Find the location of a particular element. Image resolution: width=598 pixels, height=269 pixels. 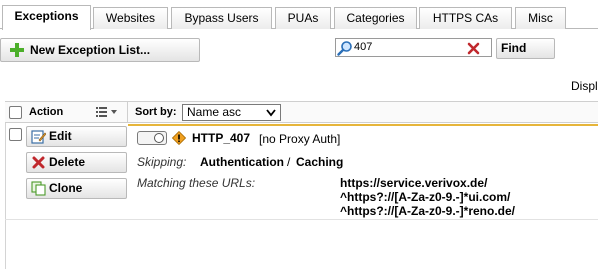

tab-bypass-users: Bypass Users is located at coordinates (221, 18).